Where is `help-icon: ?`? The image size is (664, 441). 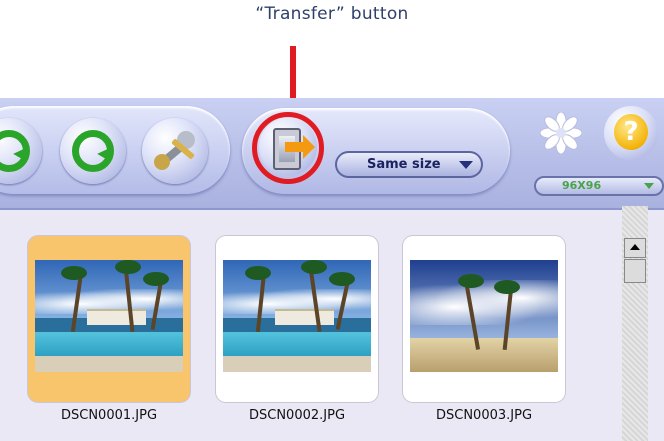 help-icon: ? is located at coordinates (631, 132).